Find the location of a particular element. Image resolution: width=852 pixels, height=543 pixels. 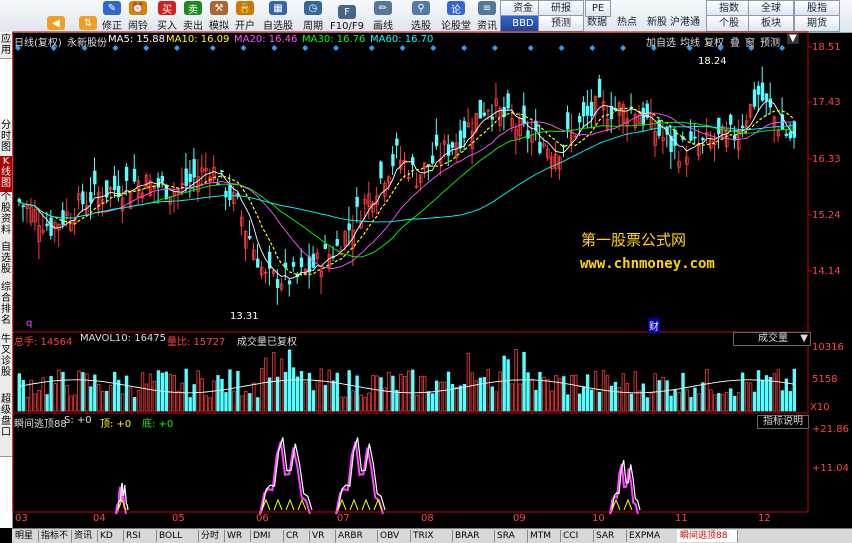

indicator-tab: VR is located at coordinates (322, 536).